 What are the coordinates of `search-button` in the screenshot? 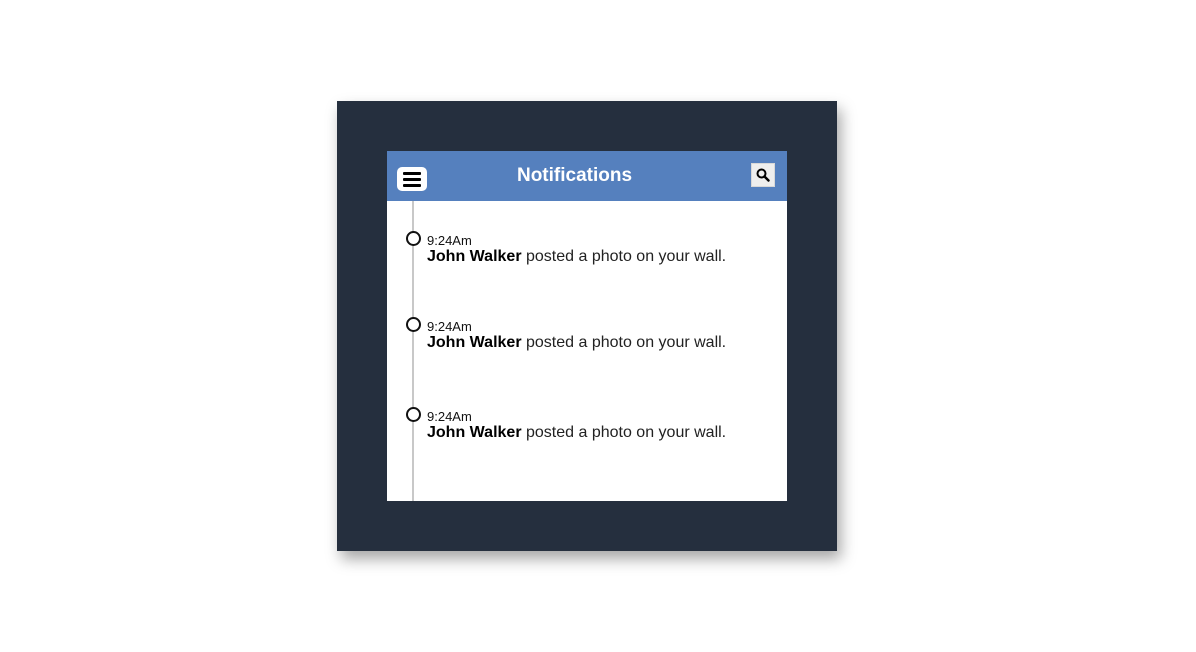 It's located at (763, 175).